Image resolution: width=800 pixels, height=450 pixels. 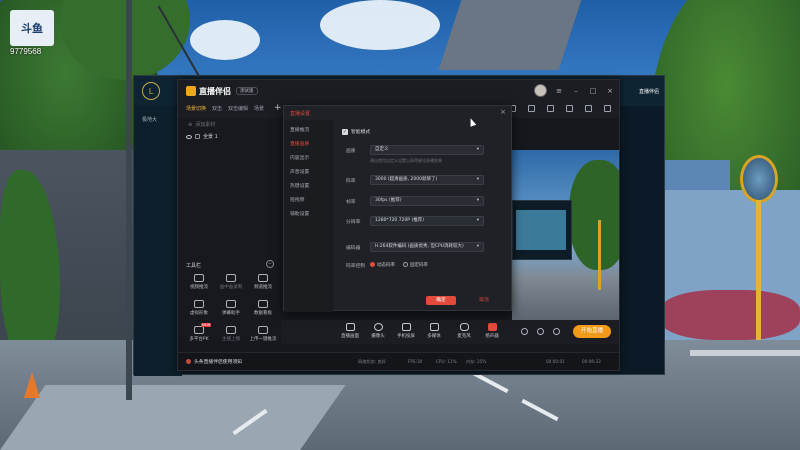 I want to click on nav-sound: 声音设置, so click(x=299, y=171).